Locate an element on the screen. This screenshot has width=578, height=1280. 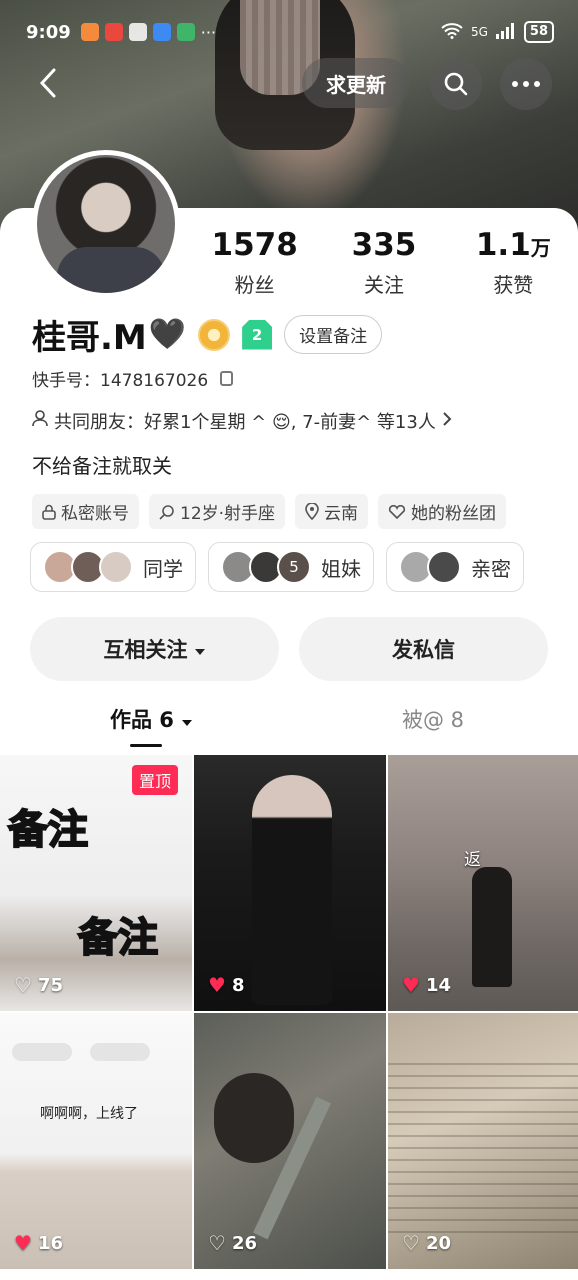
stat-following: 335 关注 is located at coordinates (383, 263).